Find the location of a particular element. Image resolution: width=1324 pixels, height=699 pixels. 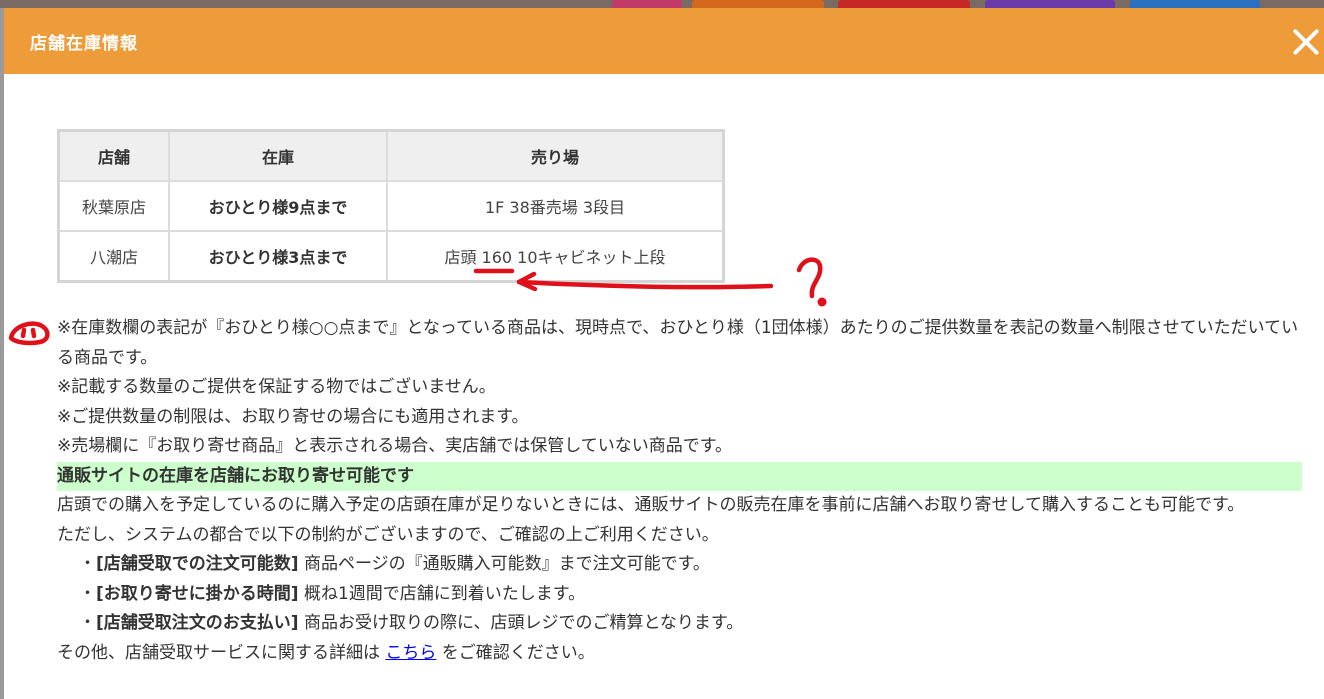

table-row: 秋葉原店 おひとり様9点まで 1F 38番売場 3段目 is located at coordinates (391, 206).